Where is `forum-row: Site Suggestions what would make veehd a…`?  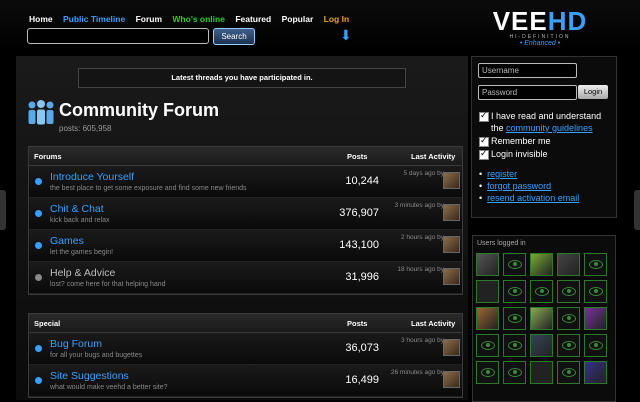 forum-row: Site Suggestions what would make veehd a… is located at coordinates (245, 381).